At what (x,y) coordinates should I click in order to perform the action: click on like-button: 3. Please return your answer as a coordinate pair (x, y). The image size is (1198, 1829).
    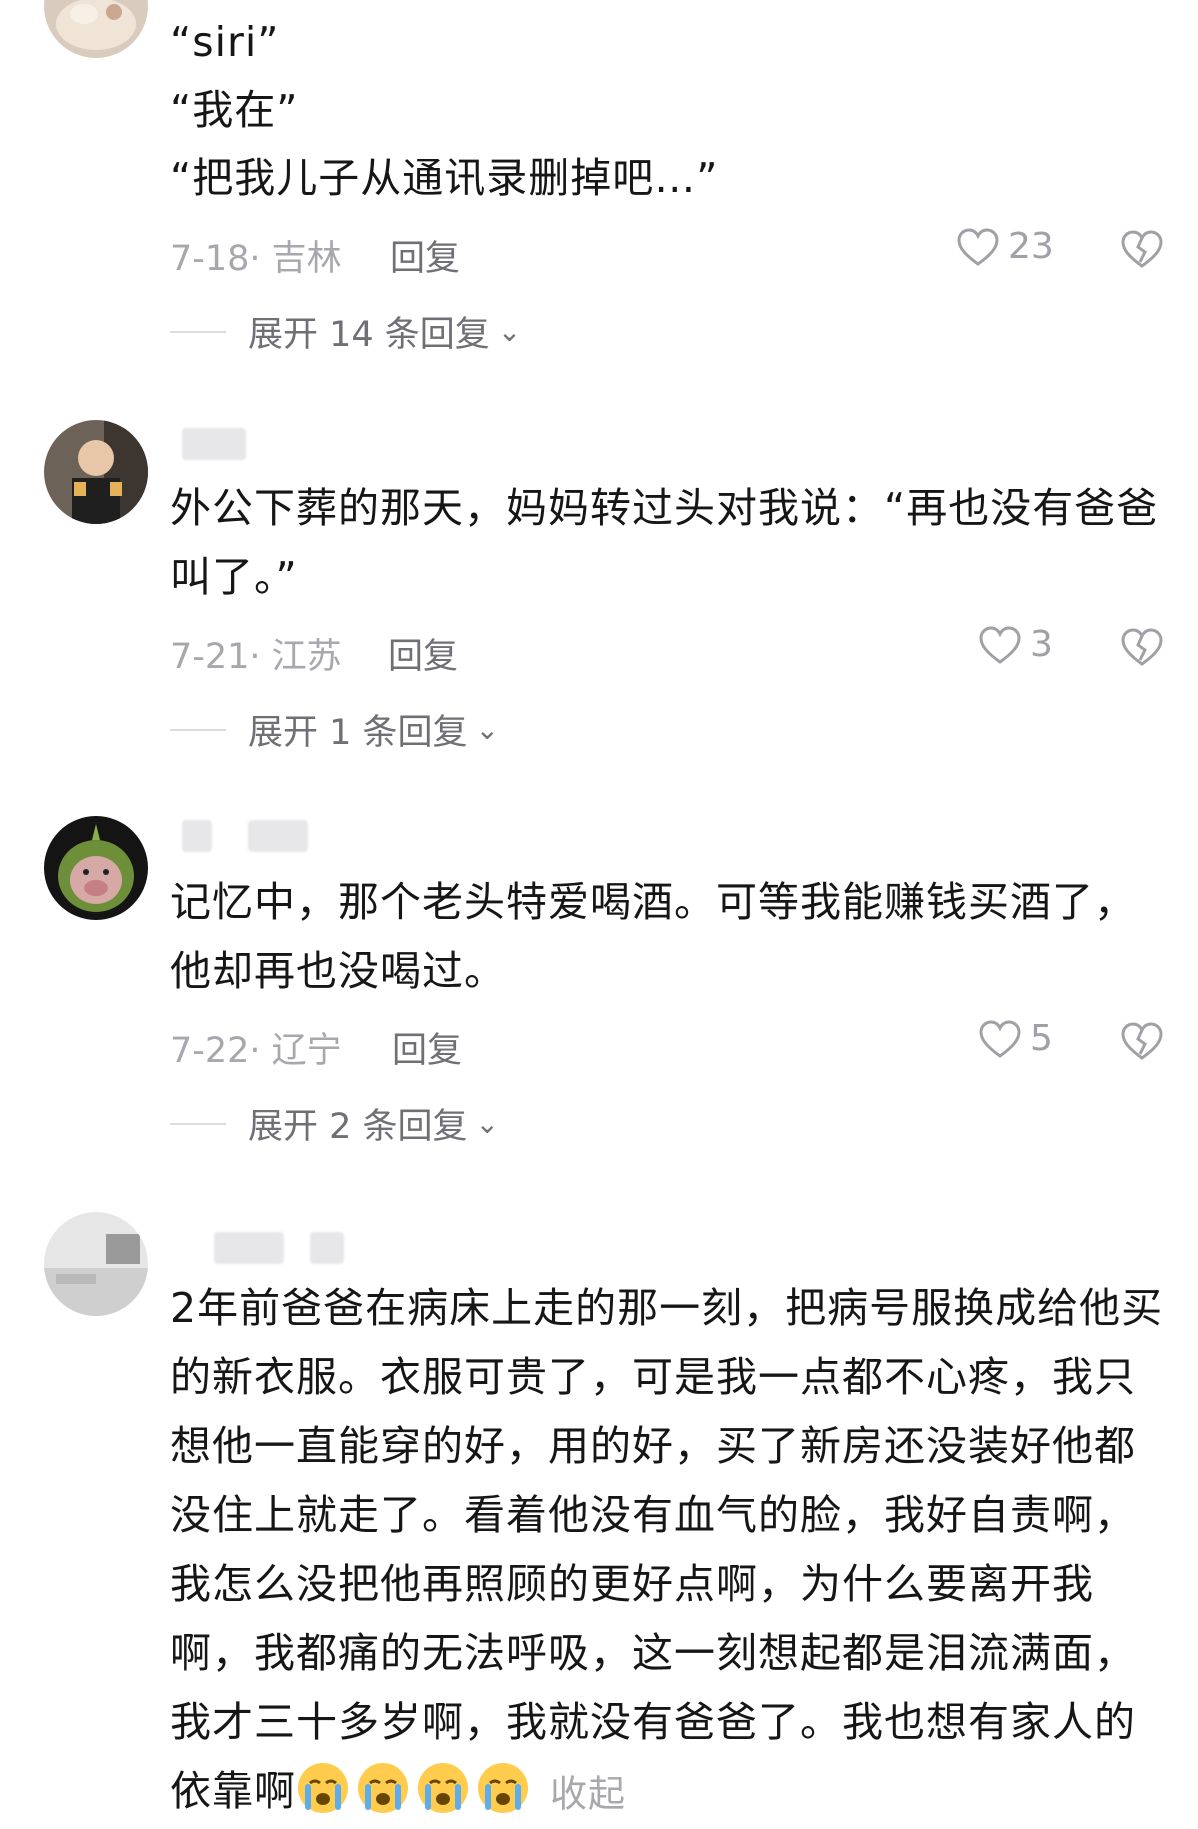
    Looking at the image, I should click on (1015, 644).